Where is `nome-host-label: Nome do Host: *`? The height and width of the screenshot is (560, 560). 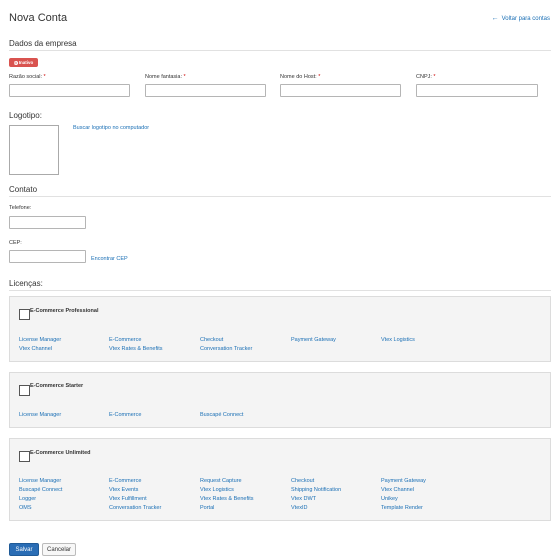 nome-host-label: Nome do Host: * is located at coordinates (300, 77).